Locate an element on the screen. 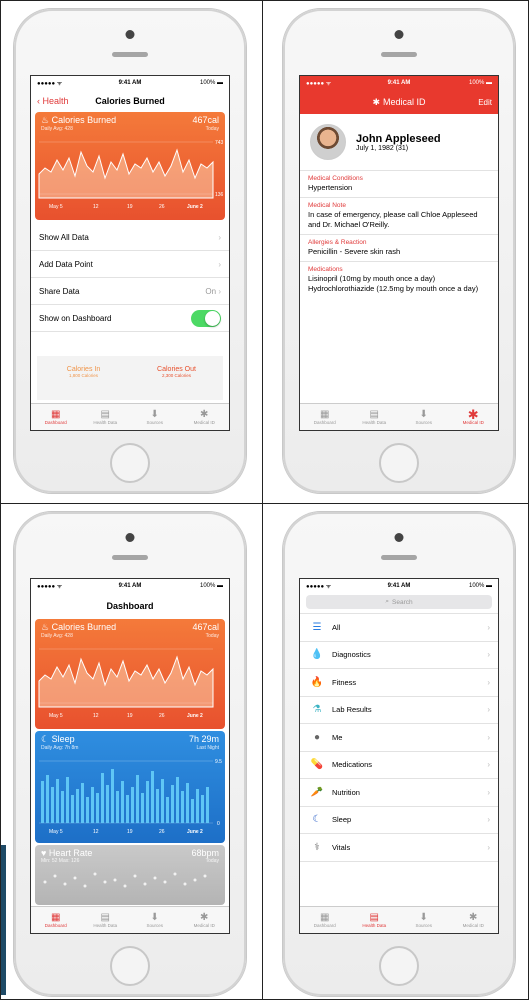  back-button: ‹ Health is located at coordinates (53, 101).